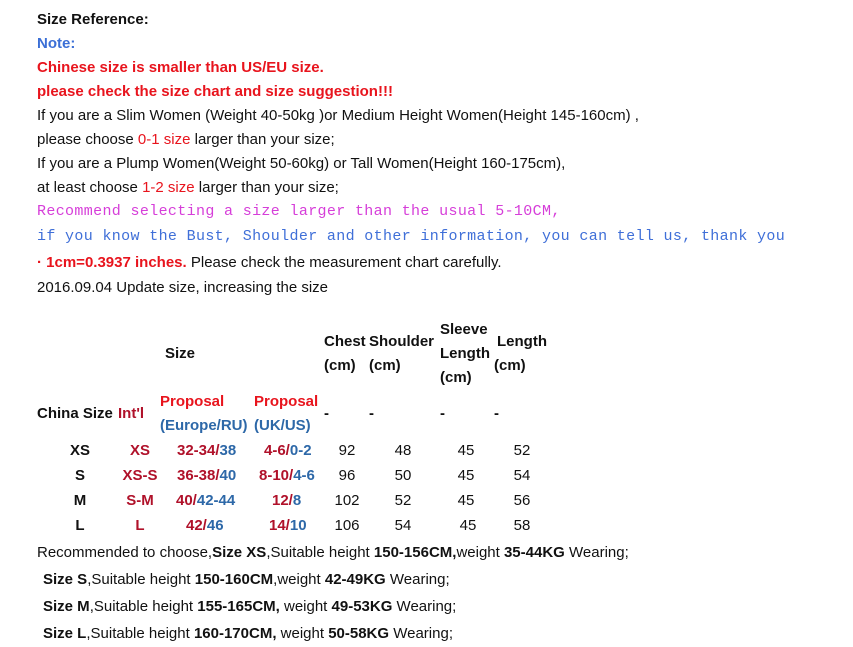 The width and height of the screenshot is (853, 647). What do you see at coordinates (198, 450) in the screenshot?
I see `eu-size-a: 32-34/` at bounding box center [198, 450].